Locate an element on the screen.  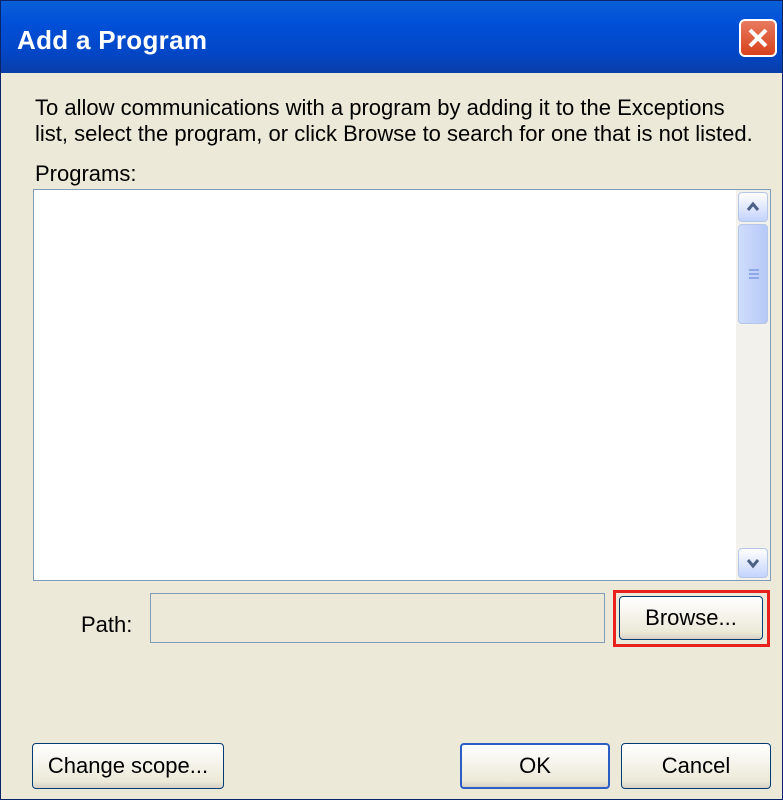
close-icon is located at coordinates (758, 38).